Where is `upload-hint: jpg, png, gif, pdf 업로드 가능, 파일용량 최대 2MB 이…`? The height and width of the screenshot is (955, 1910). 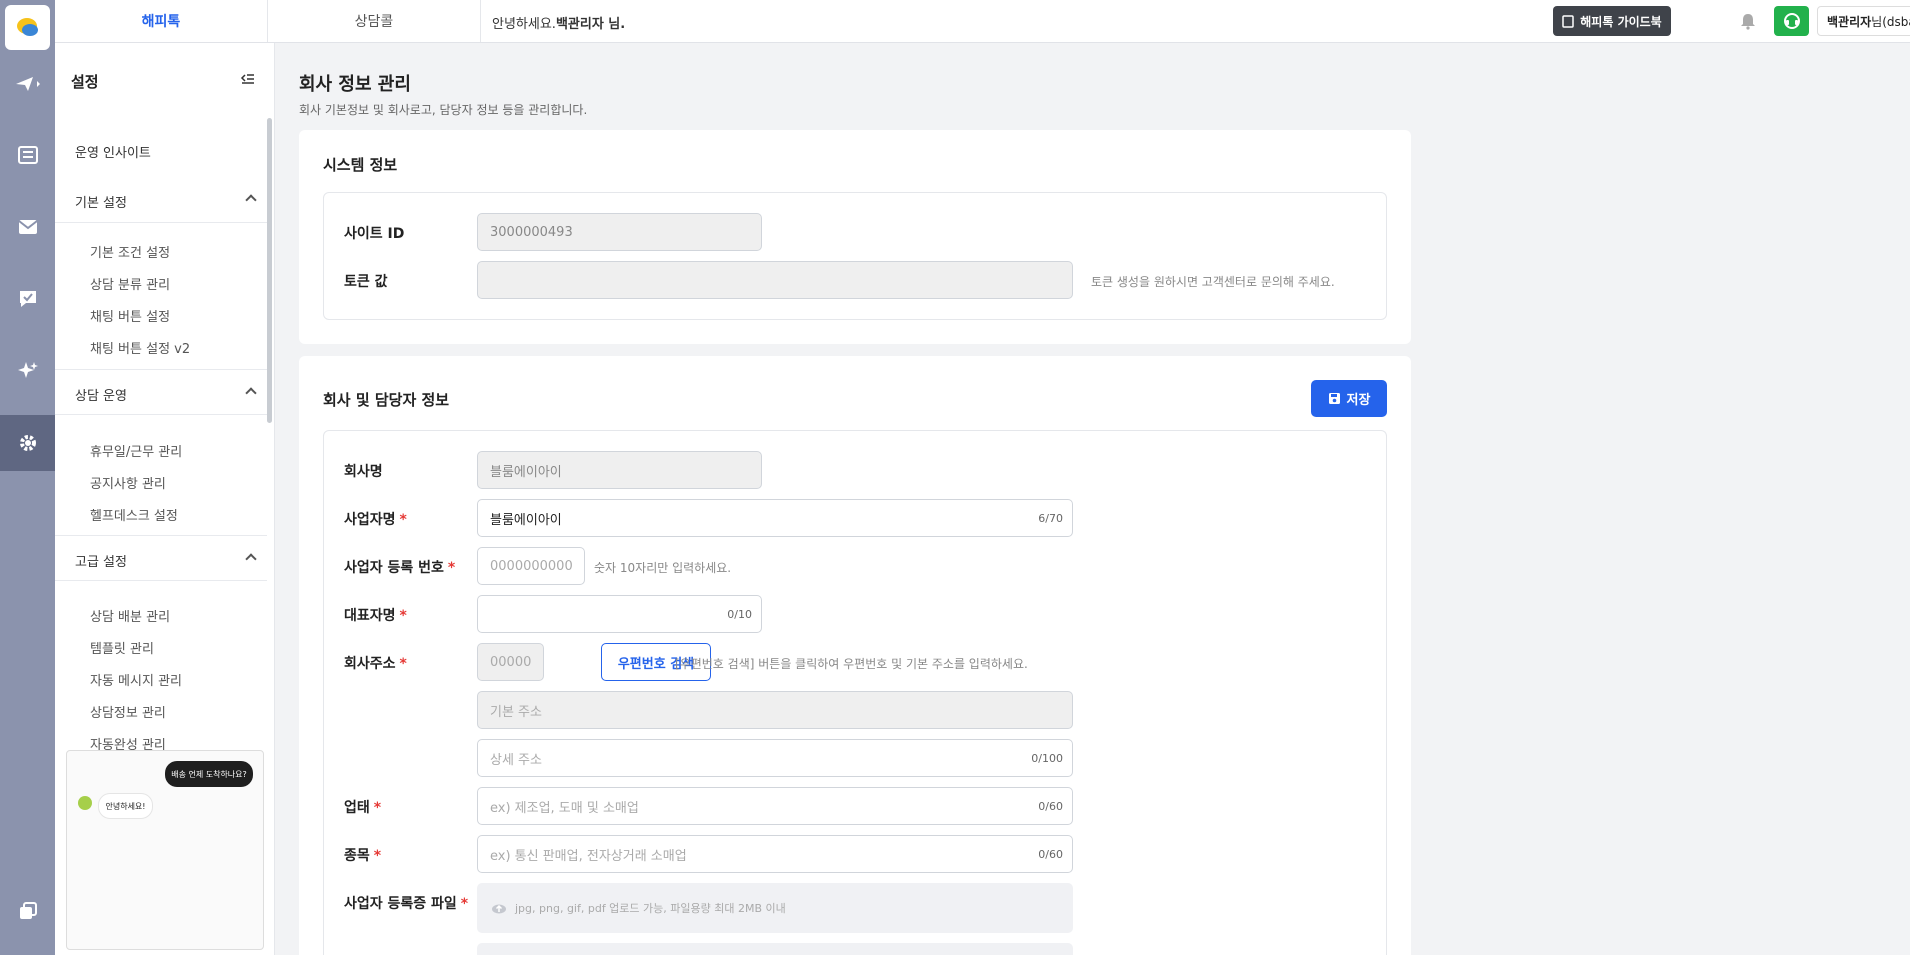
upload-hint: jpg, png, gif, pdf 업로드 가능, 파일용량 최대 2MB 이… is located at coordinates (650, 908).